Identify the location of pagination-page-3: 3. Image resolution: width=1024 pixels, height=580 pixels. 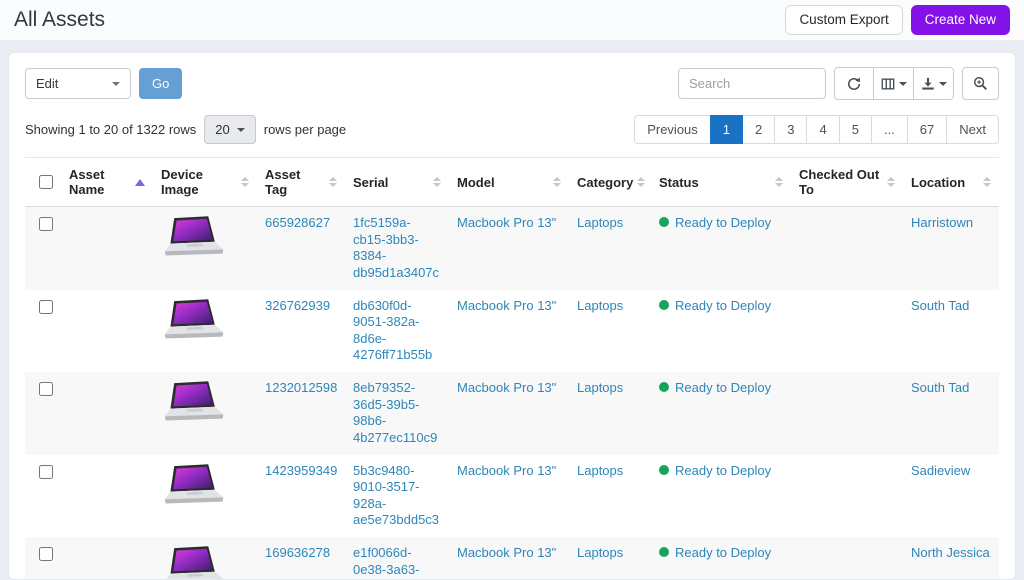
(791, 129).